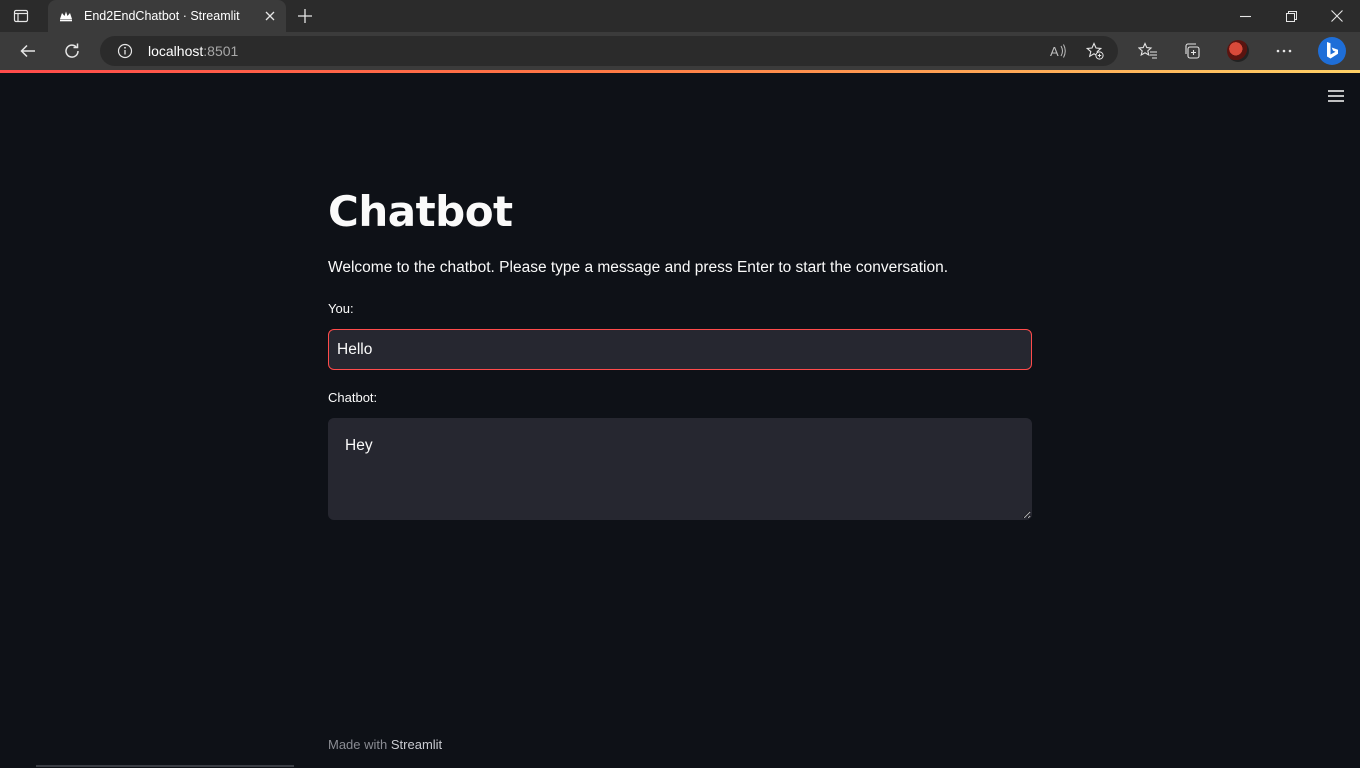 The height and width of the screenshot is (768, 1360). What do you see at coordinates (1054, 51) in the screenshot?
I see `svg-text: A` at bounding box center [1054, 51].